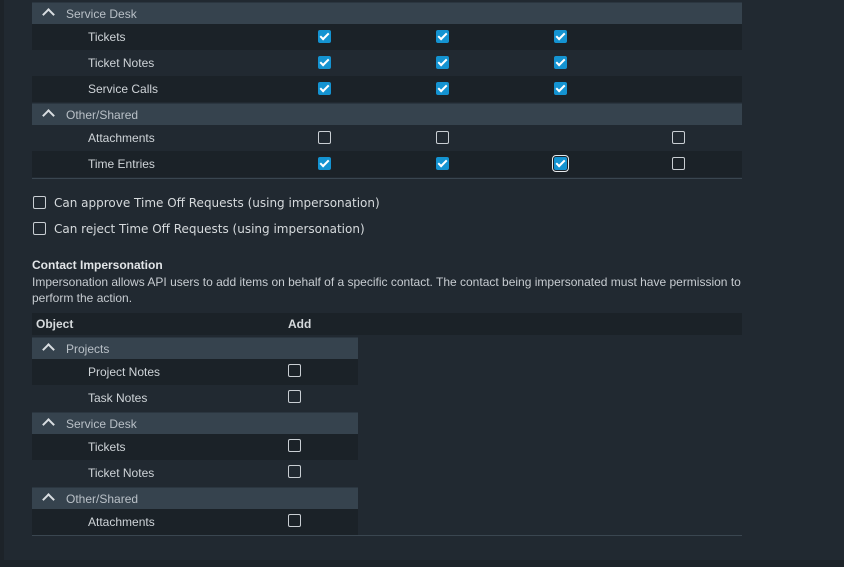 Image resolution: width=844 pixels, height=567 pixels. What do you see at coordinates (195, 348) in the screenshot?
I see `group-header-projects: Projects` at bounding box center [195, 348].